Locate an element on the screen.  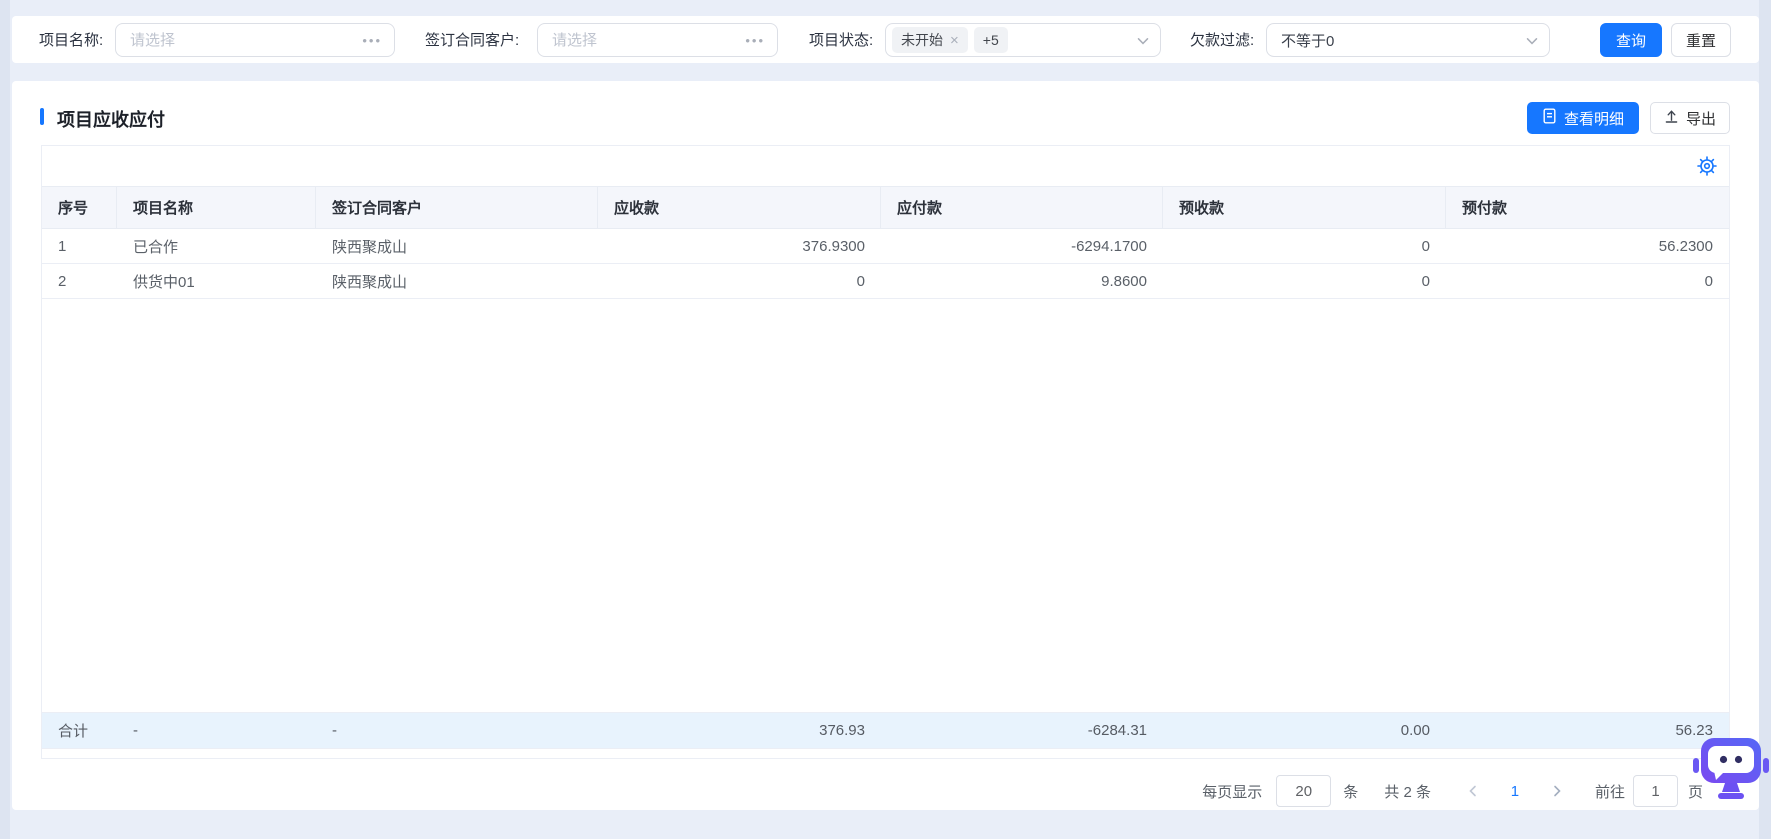
document-icon is located at coordinates (1549, 118).